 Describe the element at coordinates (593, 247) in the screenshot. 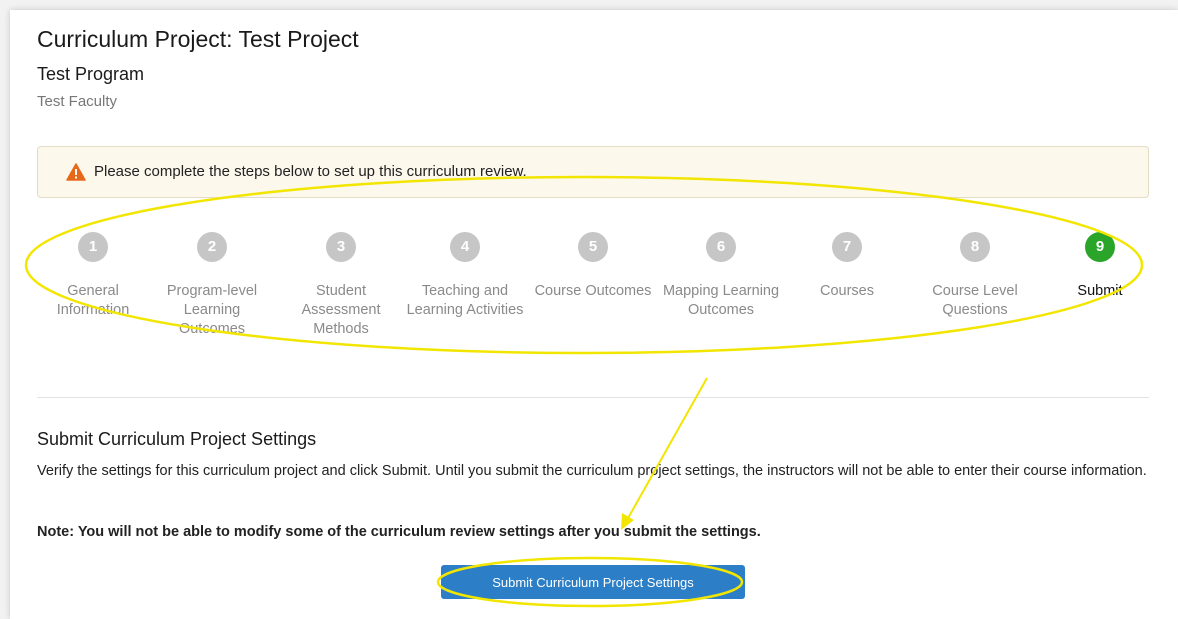

I see `step-number: 5` at that location.